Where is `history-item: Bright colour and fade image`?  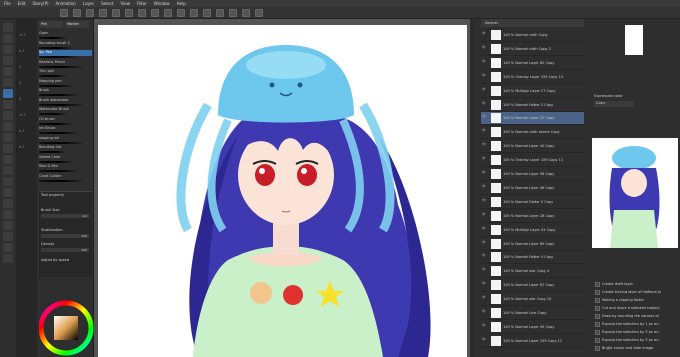 history-item: Bright colour and fade image is located at coordinates (636, 348).